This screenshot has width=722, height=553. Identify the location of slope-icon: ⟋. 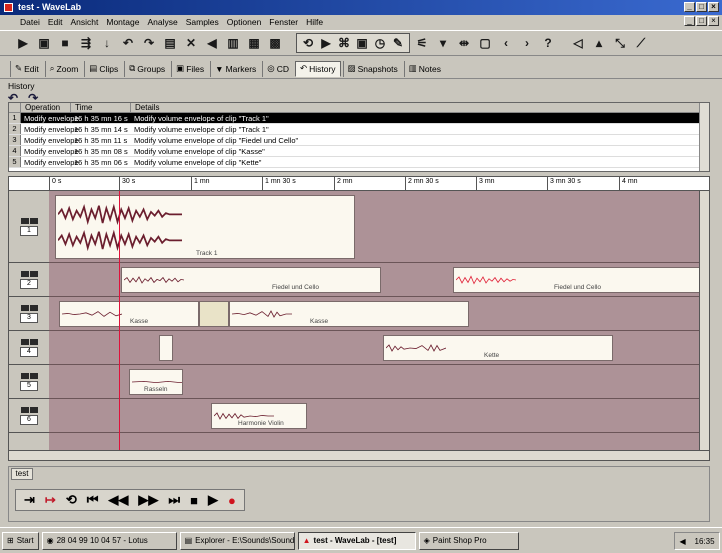
(641, 43).